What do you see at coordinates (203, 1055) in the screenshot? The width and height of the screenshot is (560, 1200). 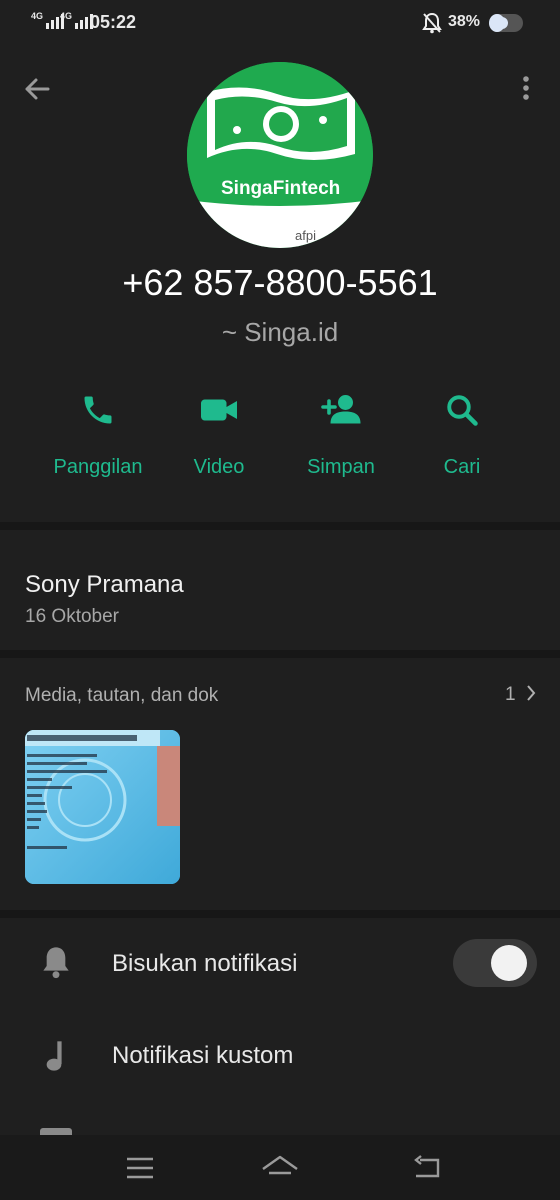 I see `custom-notifications-label: Notifikasi kustom` at bounding box center [203, 1055].